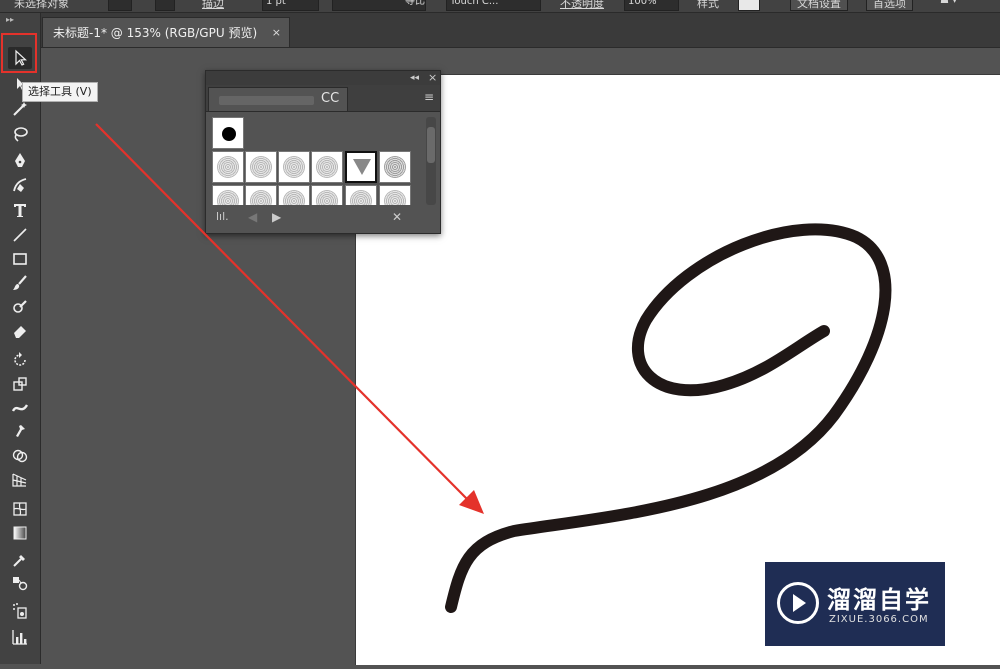 This screenshot has height=669, width=1000. Describe the element at coordinates (155, 33) in the screenshot. I see `document-tab-title: 未标题-1* @ 153% (RGB/GPU 预览)` at that location.